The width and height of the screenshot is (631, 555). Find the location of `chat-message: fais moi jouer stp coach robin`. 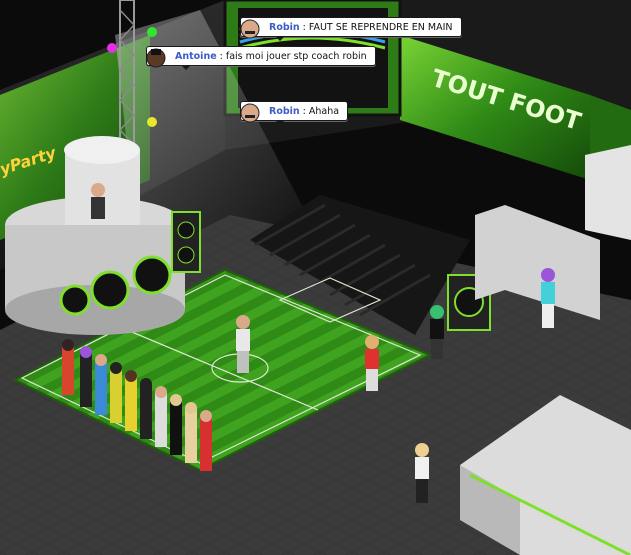

chat-message: fais moi jouer stp coach robin is located at coordinates (296, 56).